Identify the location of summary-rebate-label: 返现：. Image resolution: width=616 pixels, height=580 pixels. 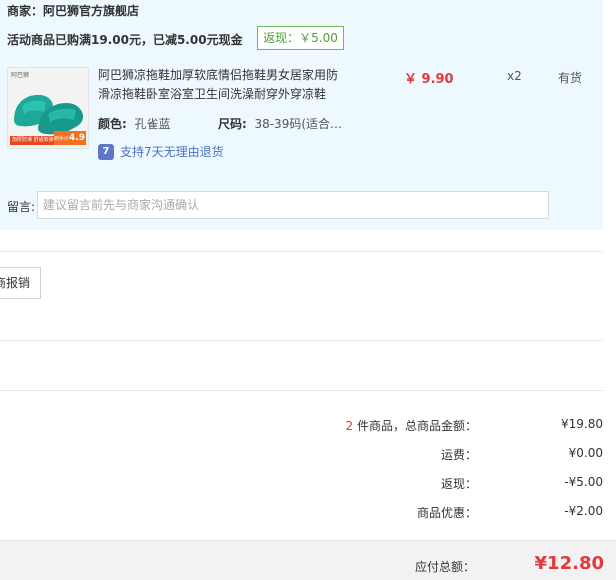
(458, 484).